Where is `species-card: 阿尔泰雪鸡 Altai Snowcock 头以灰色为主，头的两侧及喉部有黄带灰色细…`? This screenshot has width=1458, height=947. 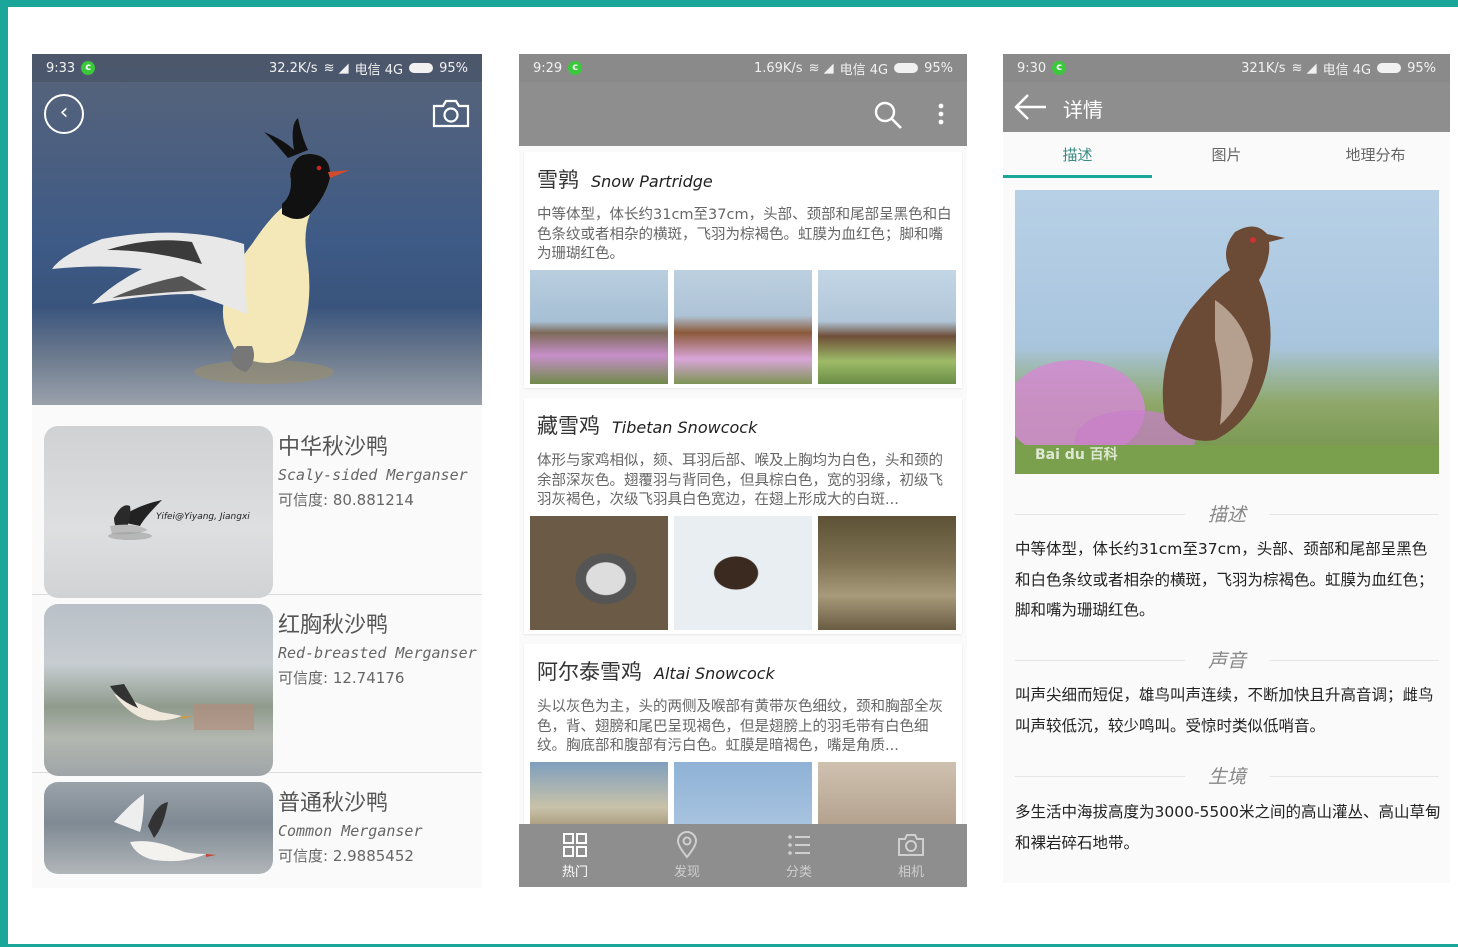 species-card: 阿尔泰雪鸡 Altai Snowcock 头以灰色为主，头的两侧及喉部有黄带灰色细… is located at coordinates (743, 734).